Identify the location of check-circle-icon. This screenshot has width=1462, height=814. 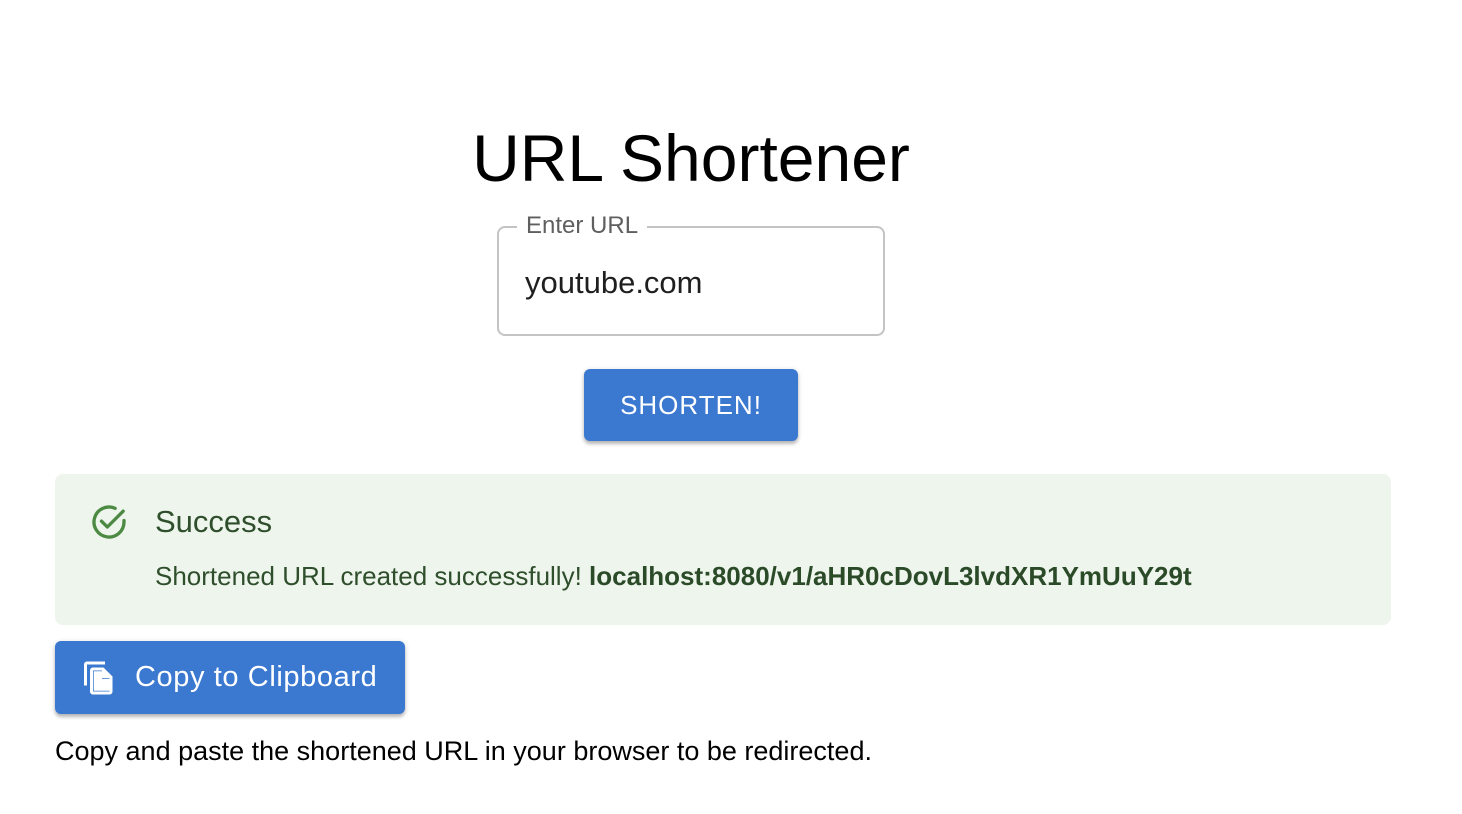
(109, 522).